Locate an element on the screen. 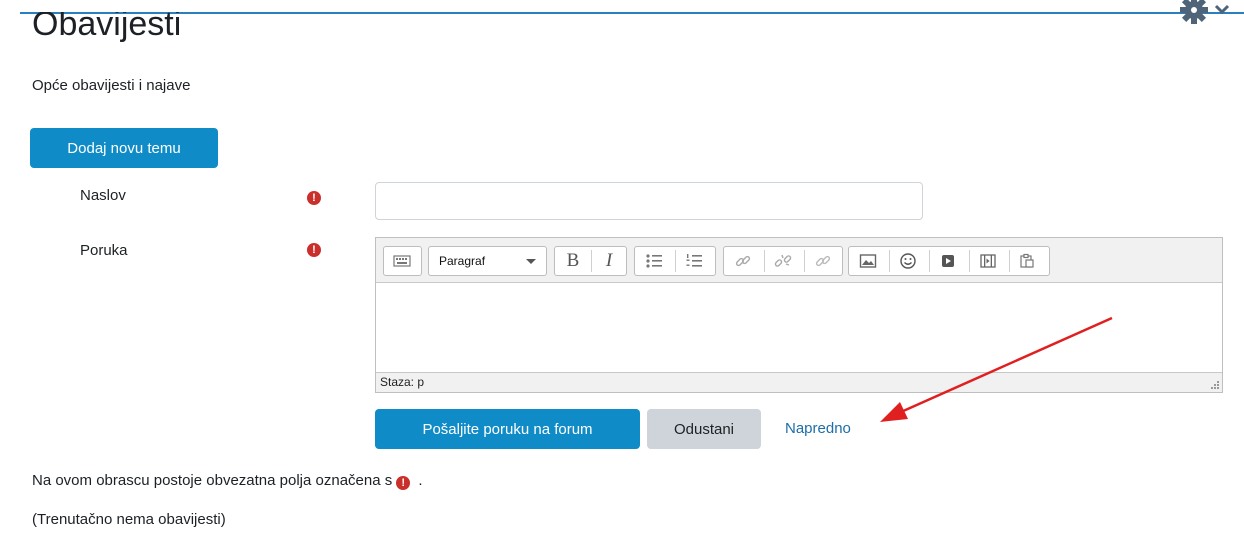  toolbar-group-lists is located at coordinates (675, 261).